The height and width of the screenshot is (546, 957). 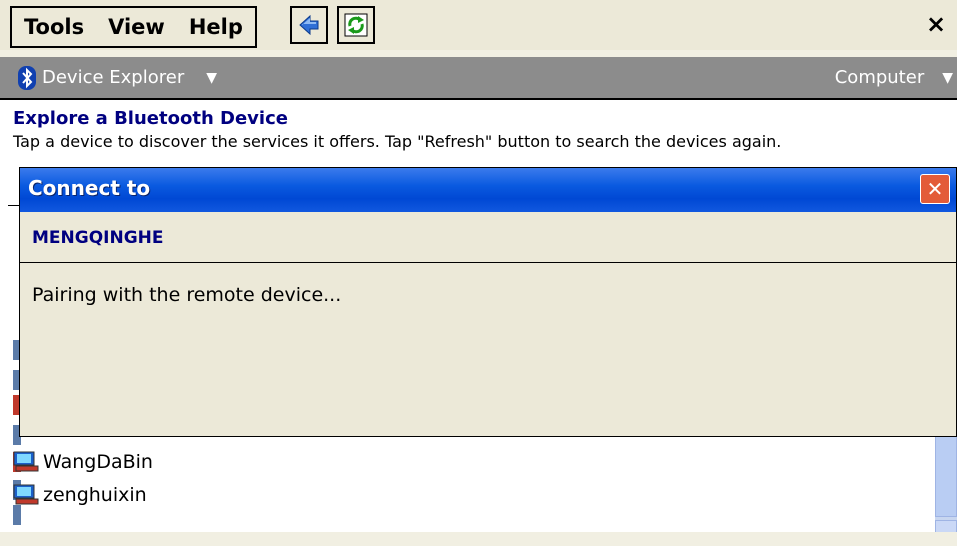 I want to click on dialog-divider, so click(x=488, y=262).